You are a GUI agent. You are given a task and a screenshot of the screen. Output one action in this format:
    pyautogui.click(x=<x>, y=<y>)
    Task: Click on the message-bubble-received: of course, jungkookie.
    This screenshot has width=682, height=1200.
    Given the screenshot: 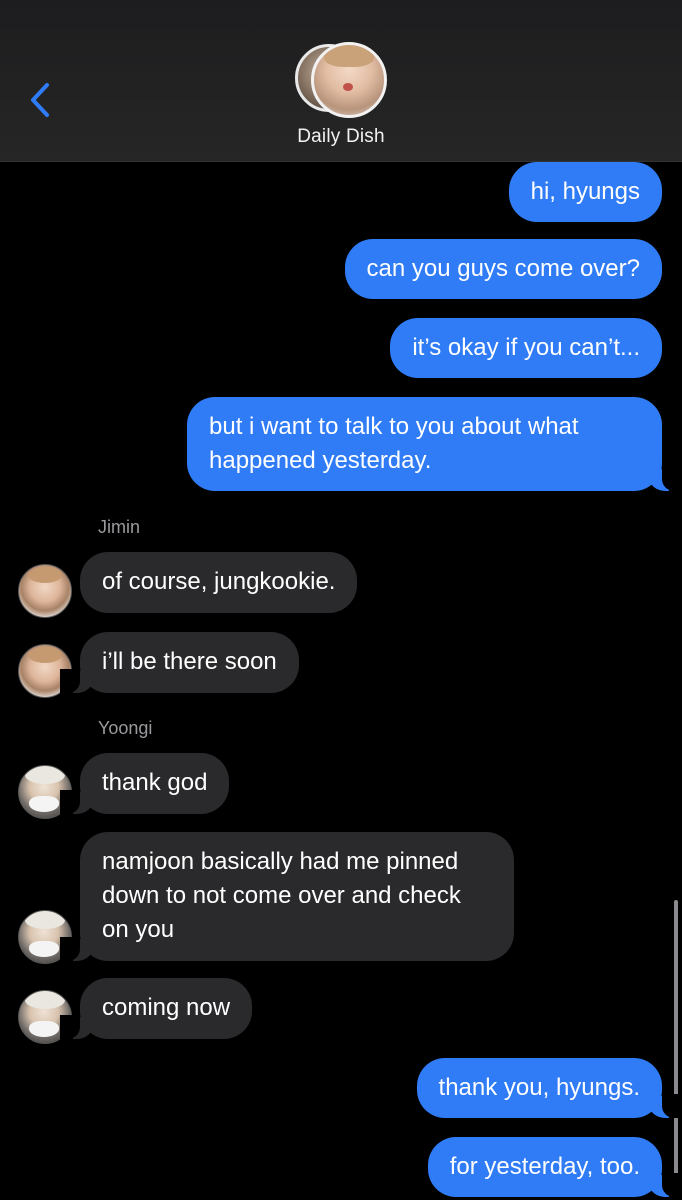 What is the action you would take?
    pyautogui.click(x=219, y=582)
    